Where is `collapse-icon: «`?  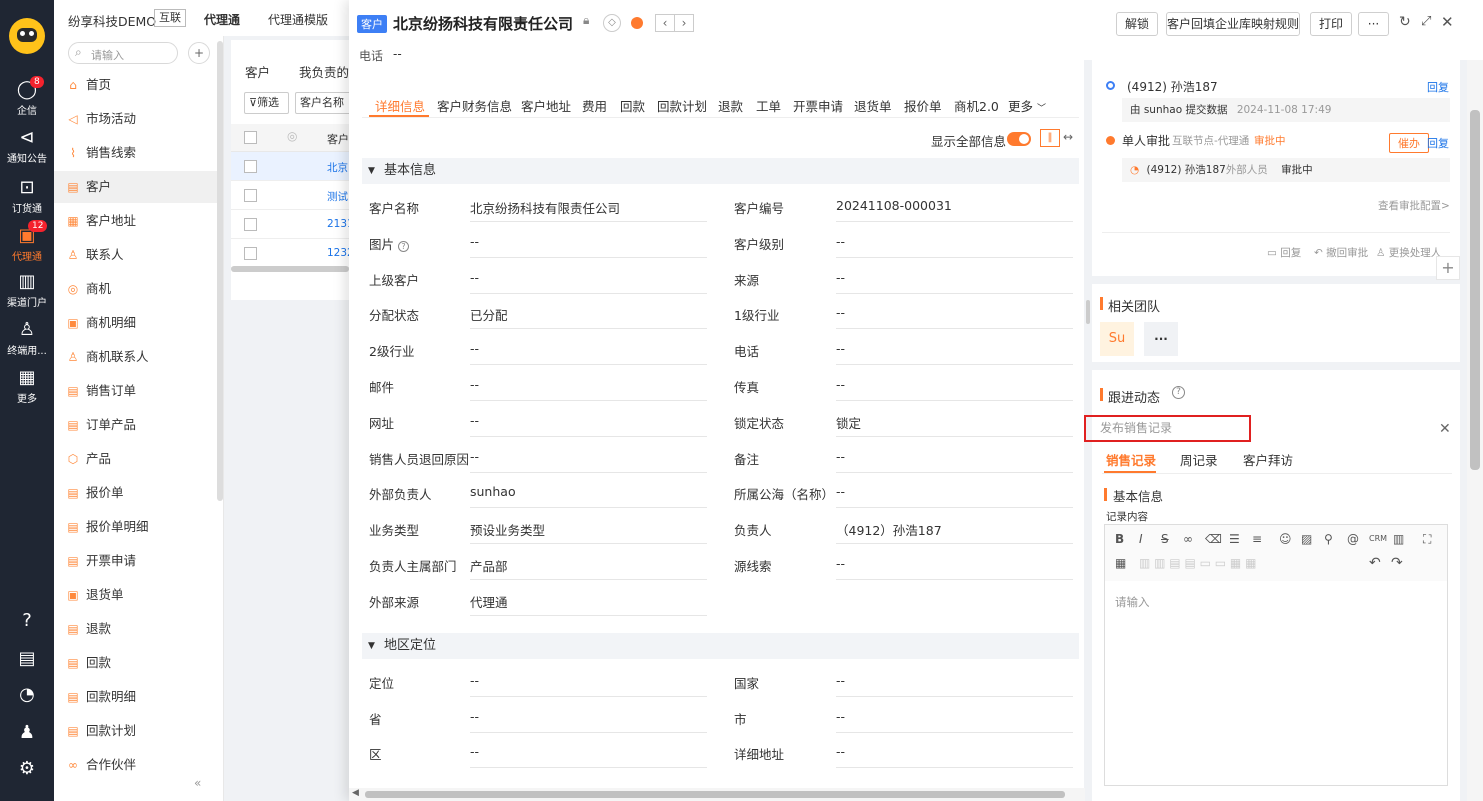 collapse-icon: « is located at coordinates (197, 783).